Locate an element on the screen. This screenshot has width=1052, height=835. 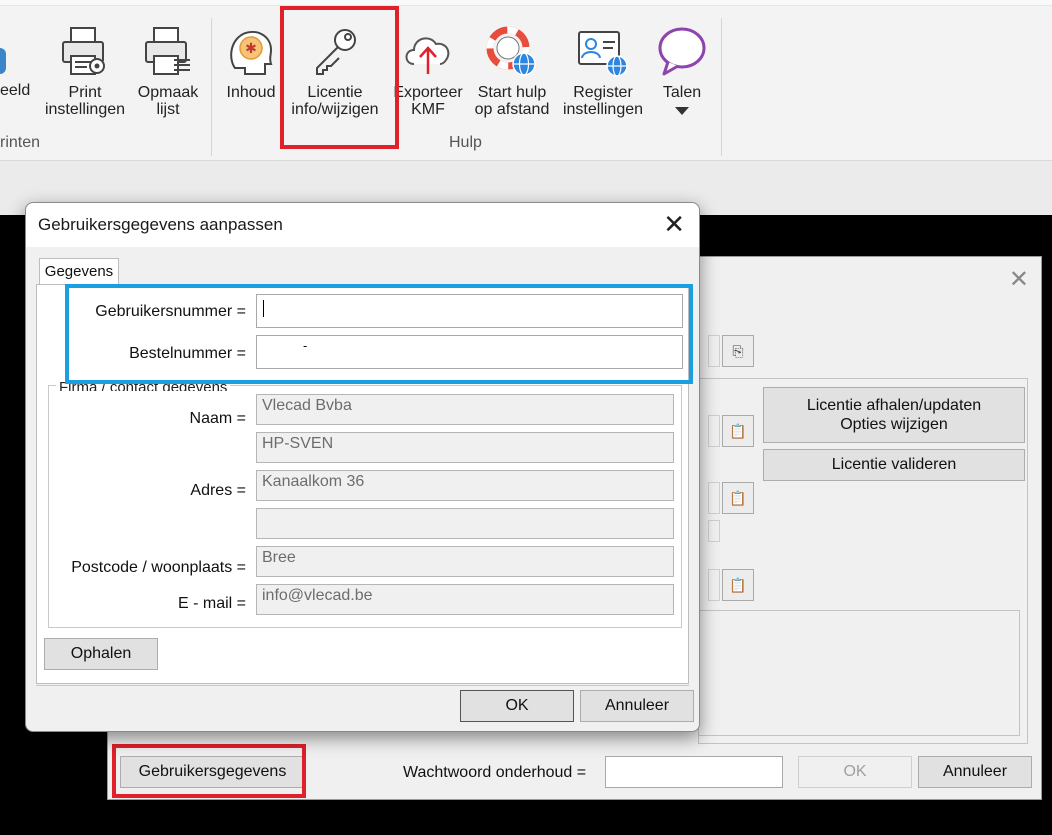
ribbon-starthulp-button: Start hulp op afstand is located at coordinates (512, 71).